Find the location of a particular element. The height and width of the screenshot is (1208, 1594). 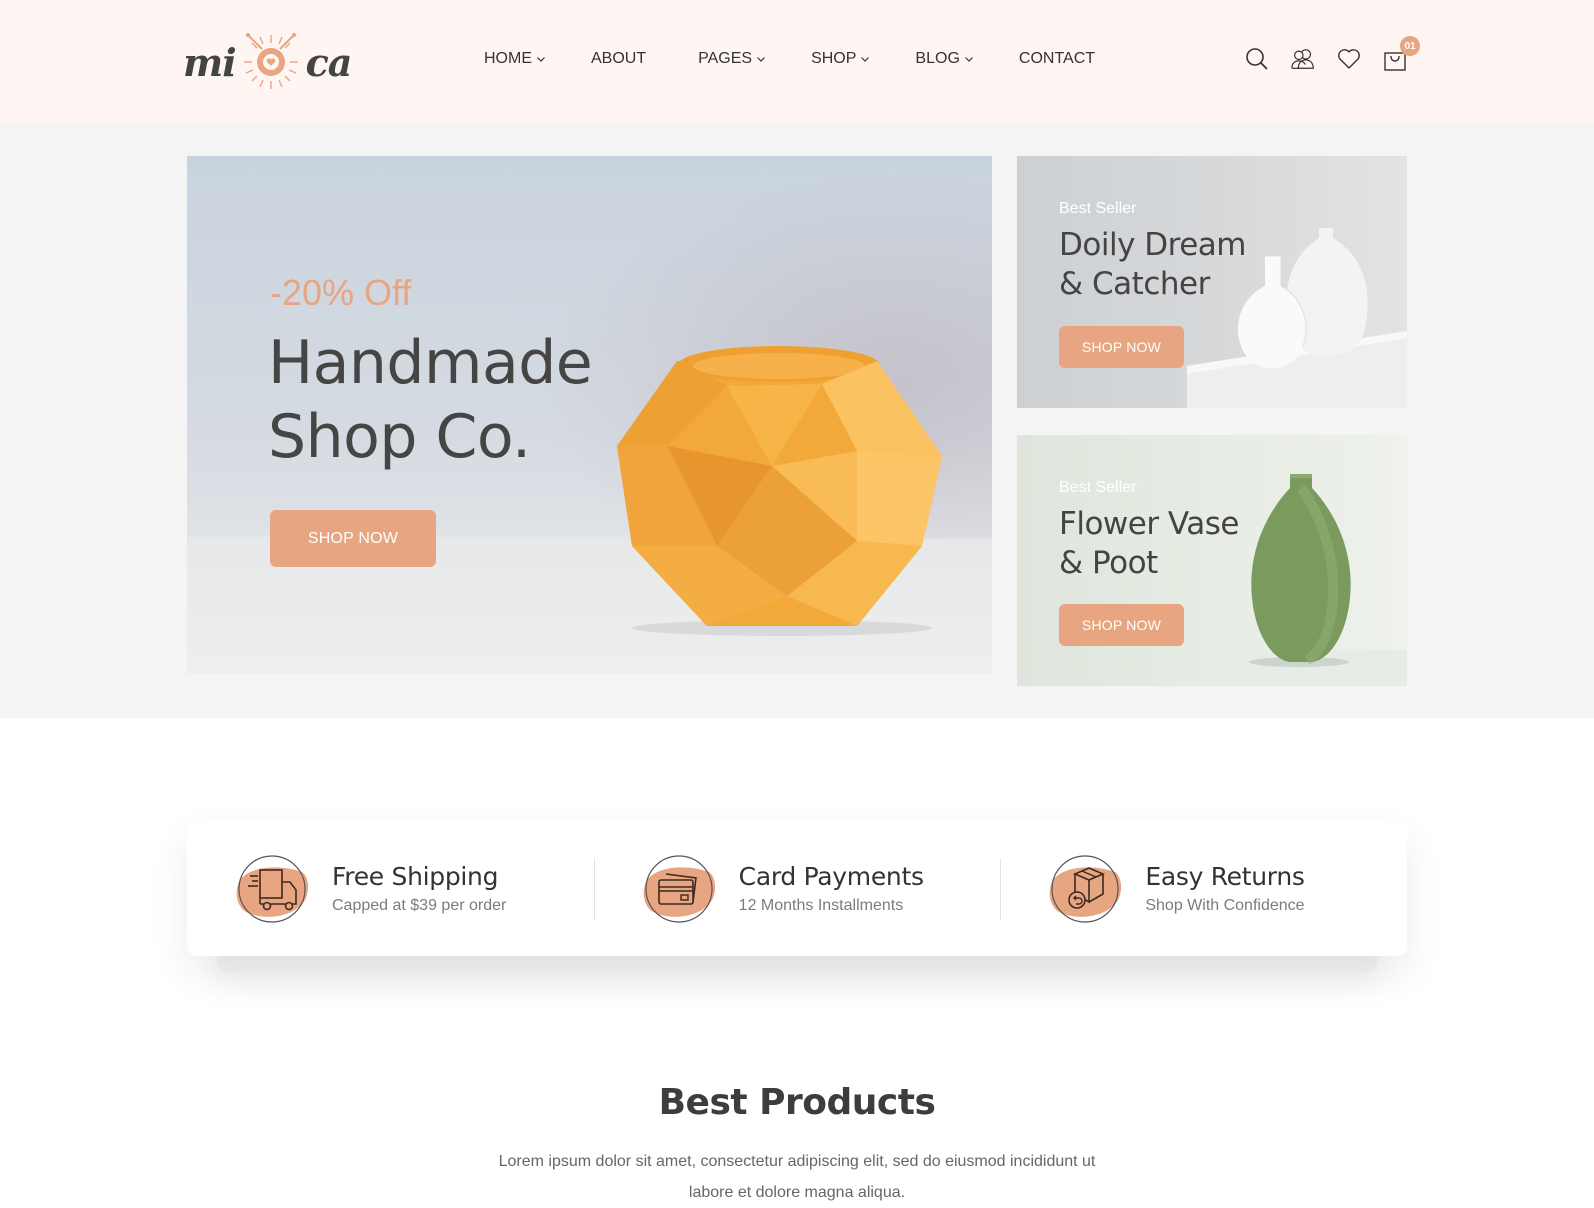

nav-item-contact: CONTACT is located at coordinates (1057, 59).